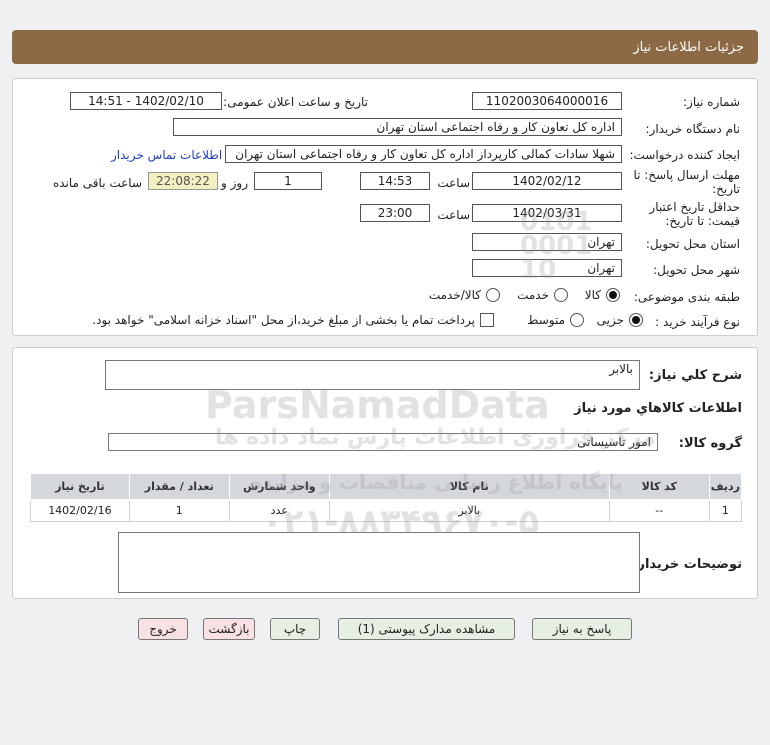 The image size is (770, 745). What do you see at coordinates (620, 320) in the screenshot?
I see `process-option-minor: جزیی` at bounding box center [620, 320].